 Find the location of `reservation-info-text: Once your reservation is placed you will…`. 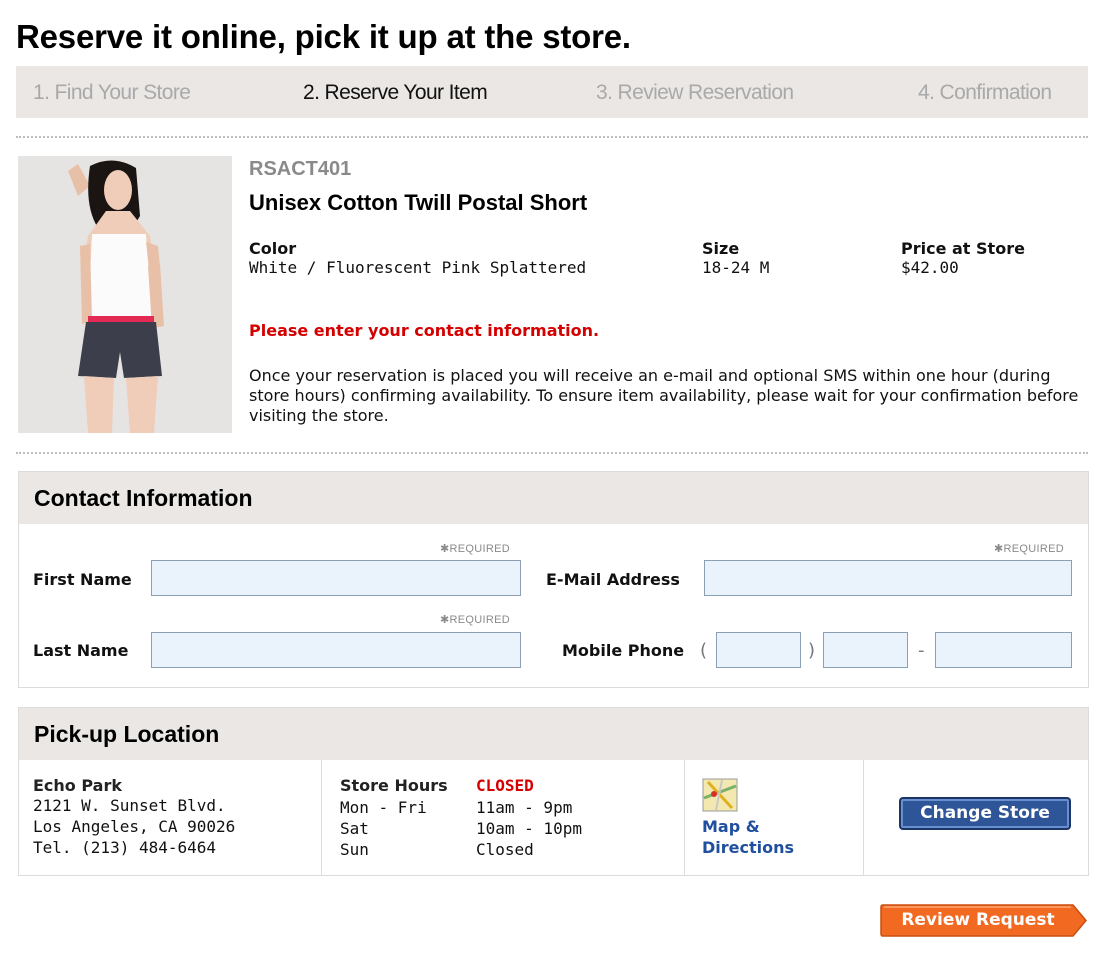

reservation-info-text: Once your reservation is placed you will… is located at coordinates (664, 395).